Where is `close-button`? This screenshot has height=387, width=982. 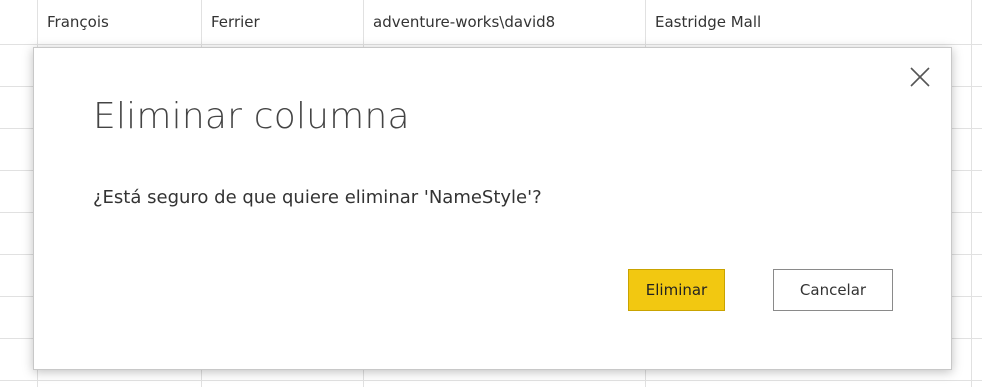
close-button is located at coordinates (920, 77).